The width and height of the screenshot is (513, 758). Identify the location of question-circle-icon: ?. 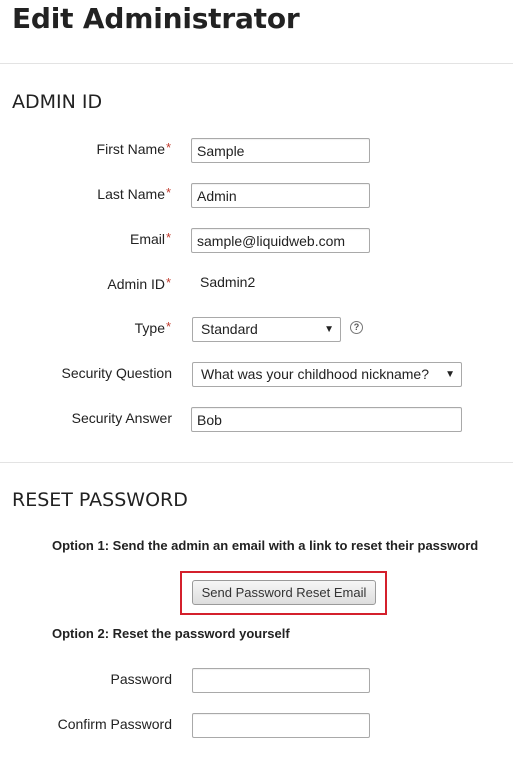
(356, 327).